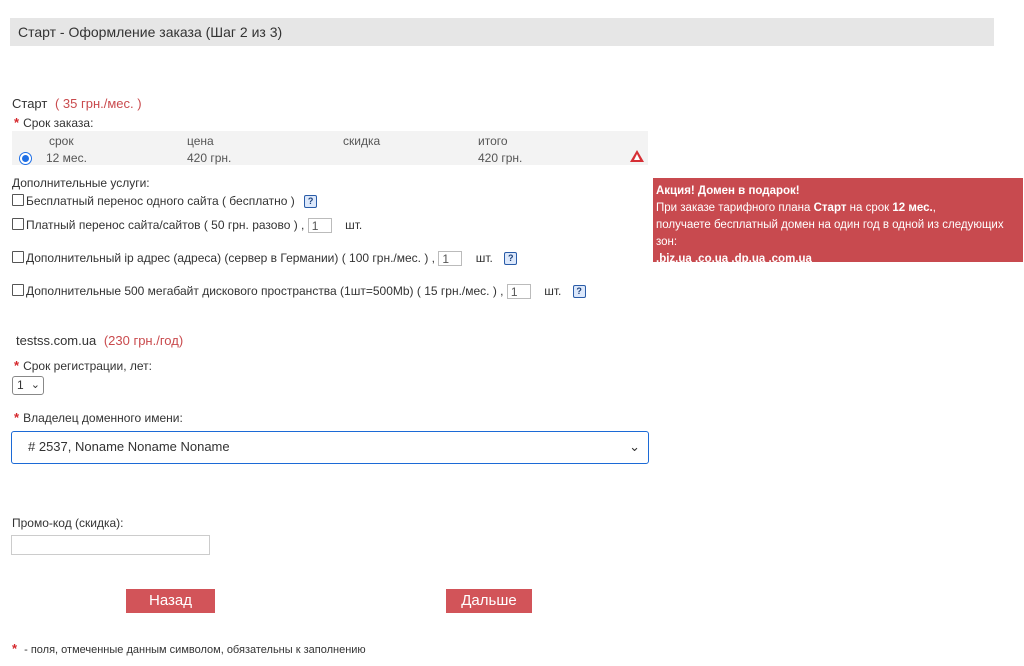 The height and width of the screenshot is (666, 1024). Describe the element at coordinates (912, 208) in the screenshot. I see `promo-term: 12 мес.` at that location.